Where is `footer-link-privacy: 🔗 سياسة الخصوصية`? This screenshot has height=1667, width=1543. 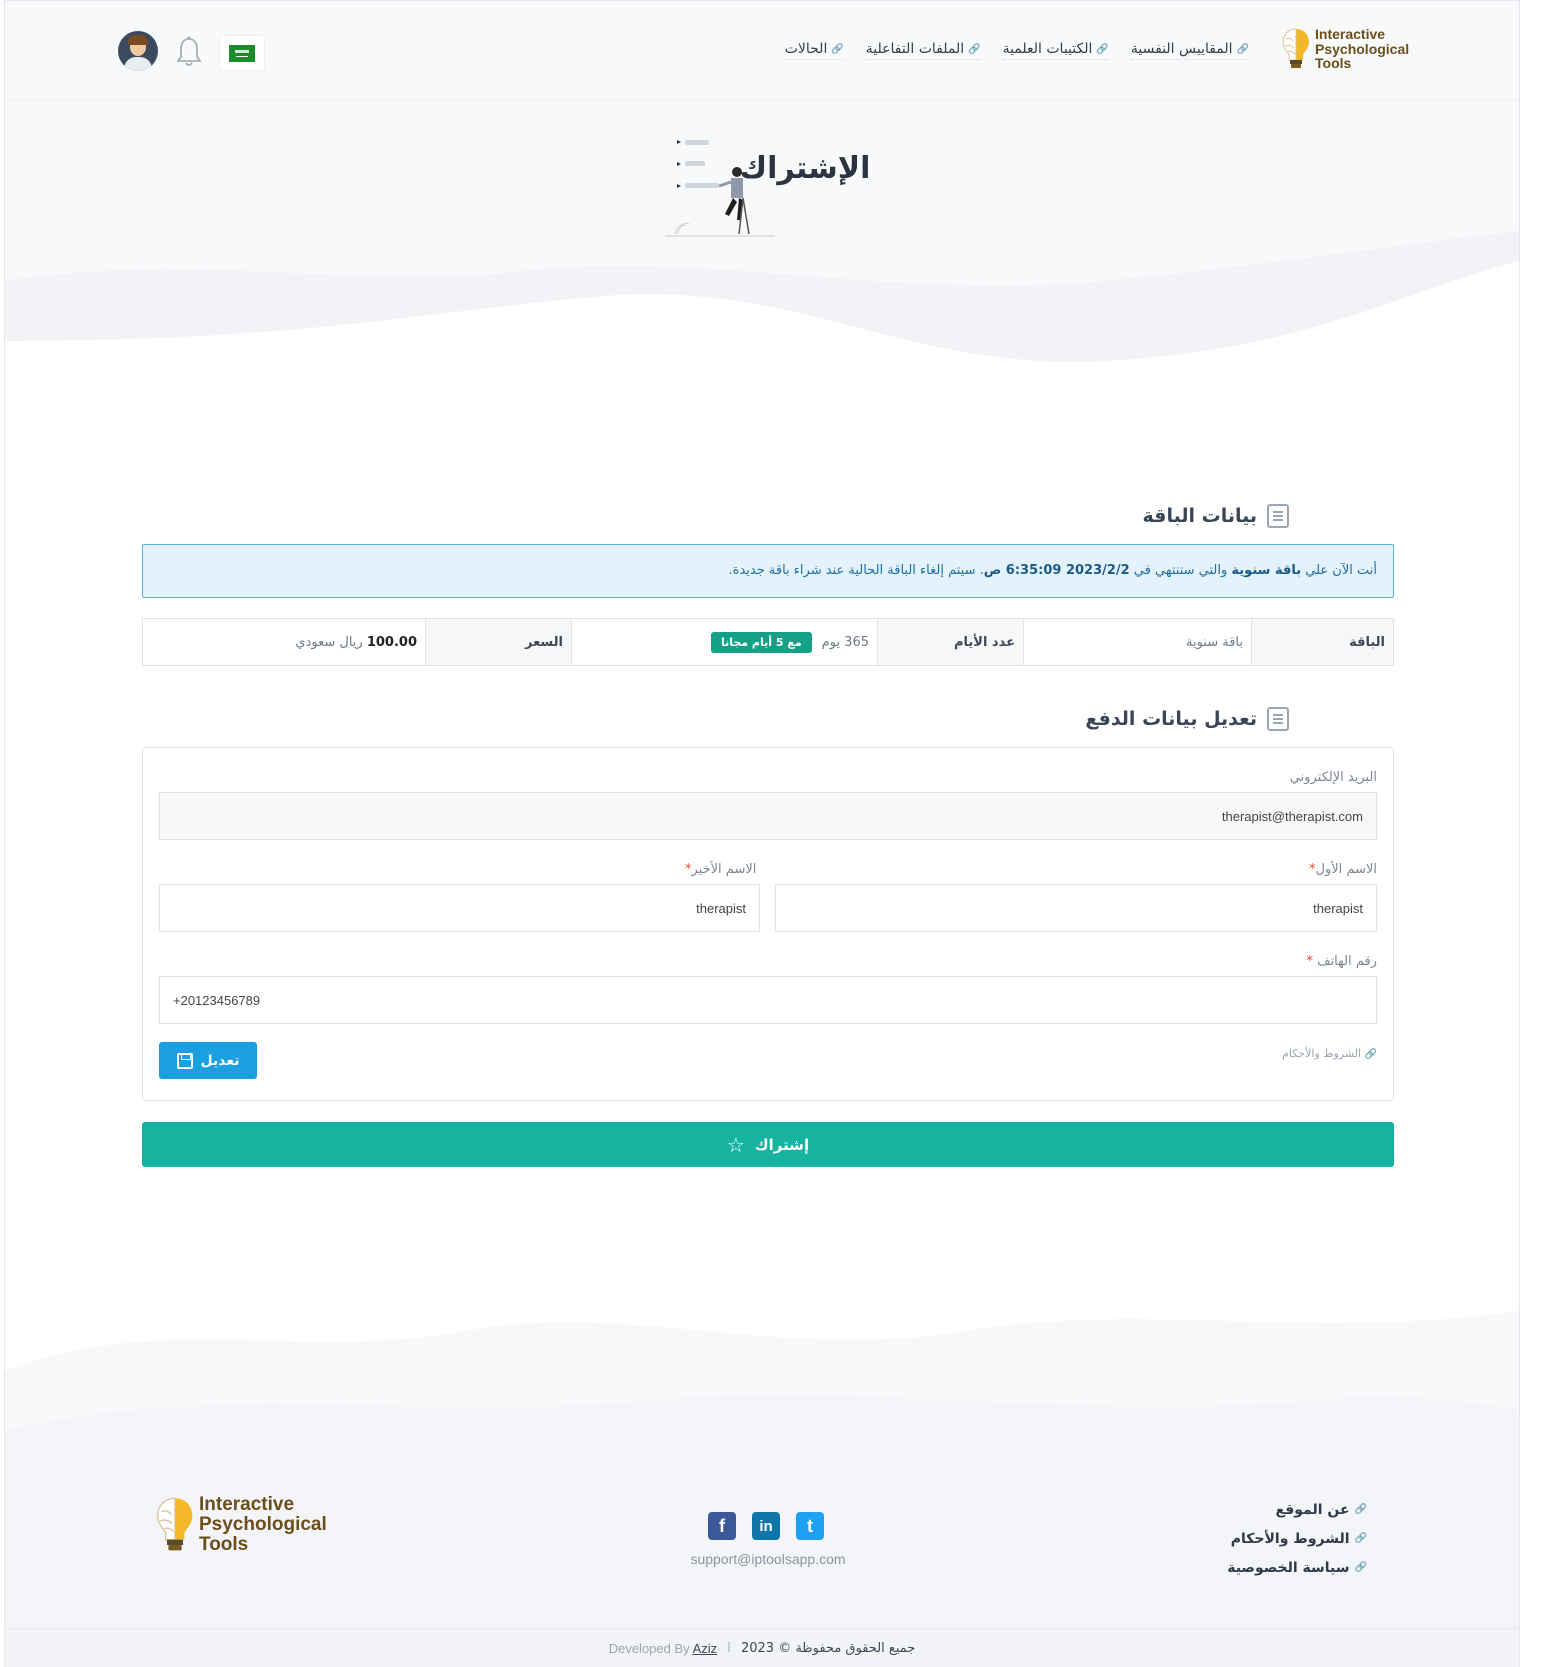 footer-link-privacy: 🔗 سياسة الخصوصية is located at coordinates (1297, 1567).